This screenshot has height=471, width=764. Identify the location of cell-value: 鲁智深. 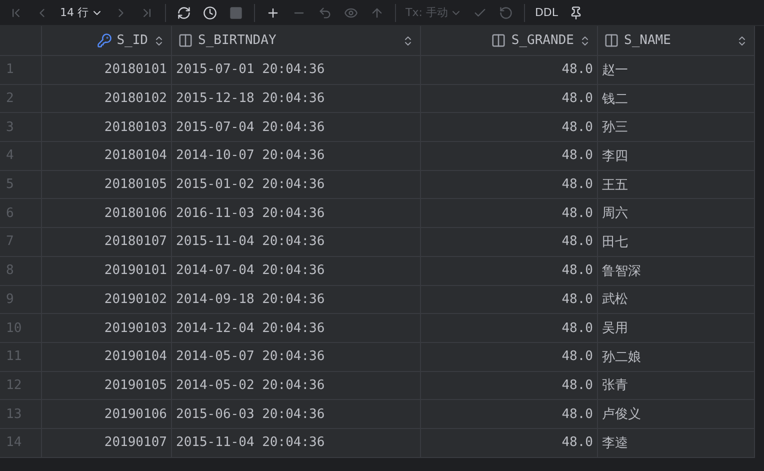
(621, 271).